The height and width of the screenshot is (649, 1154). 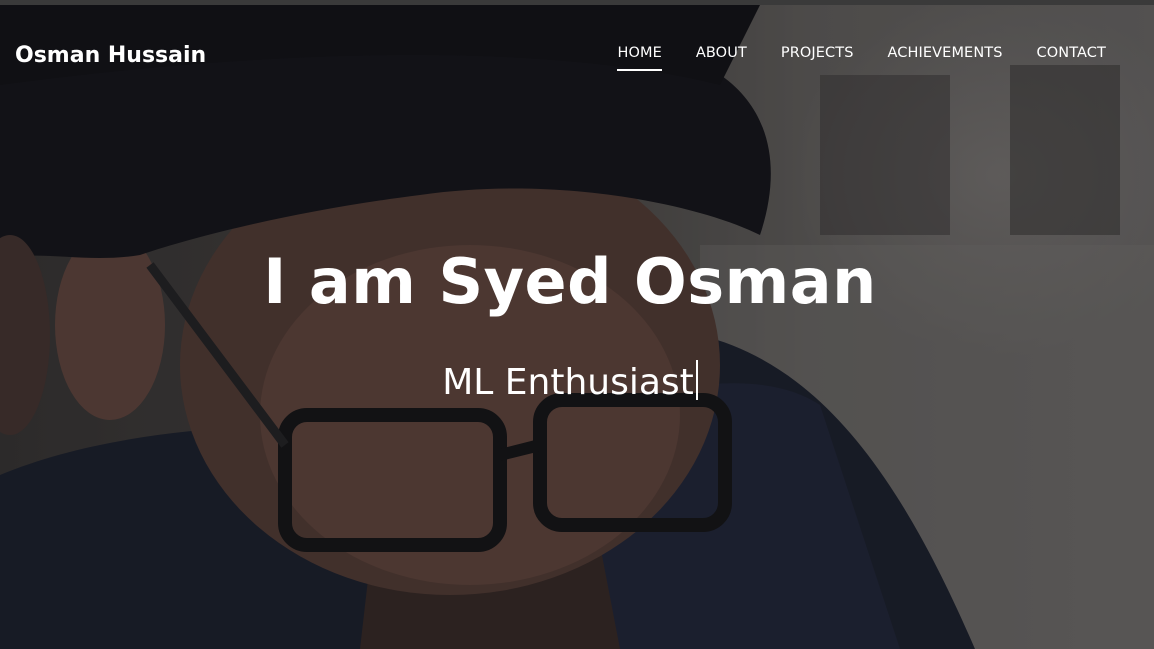 I want to click on typed-text: ML Enthusiast, so click(x=568, y=382).